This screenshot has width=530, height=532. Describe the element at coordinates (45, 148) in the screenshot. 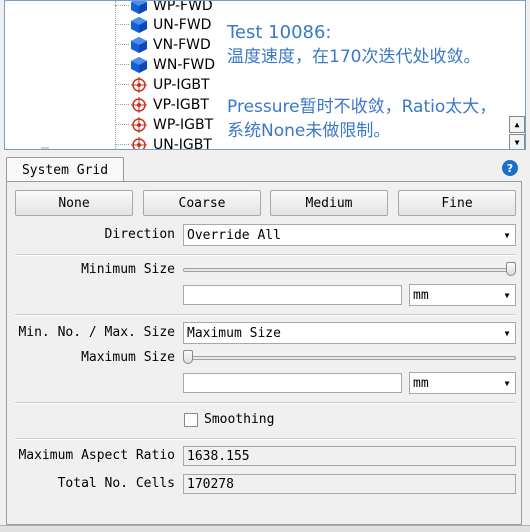

I see `horizontal-scroll-thumb` at that location.